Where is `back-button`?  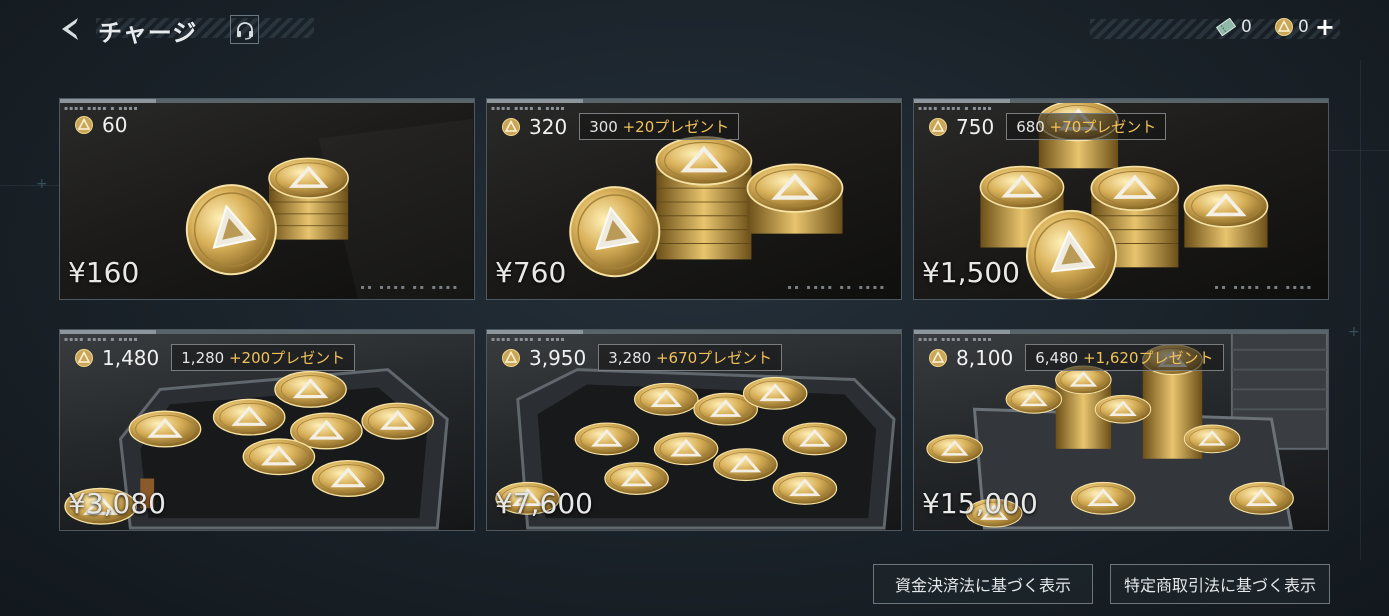
back-button is located at coordinates (71, 29).